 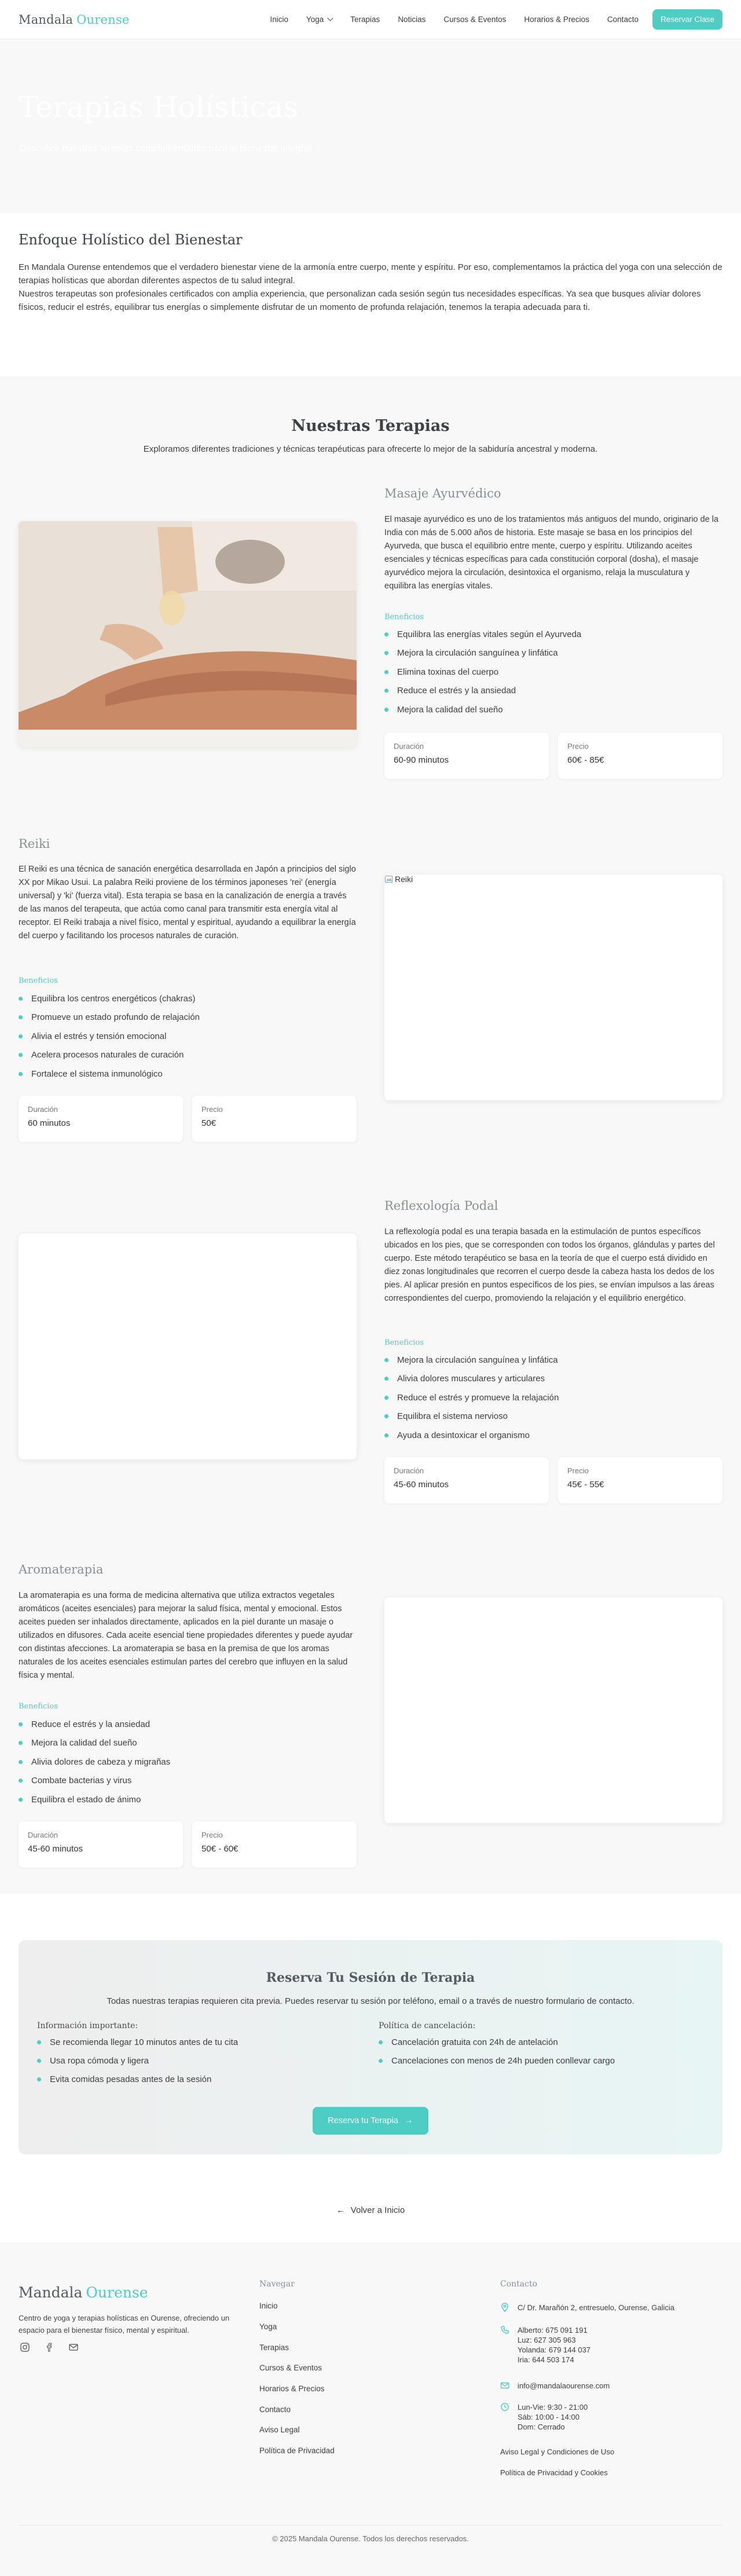 What do you see at coordinates (557, 2451) in the screenshot?
I see `legal-link-aviso: Aviso Legal y Condiciones de Uso` at bounding box center [557, 2451].